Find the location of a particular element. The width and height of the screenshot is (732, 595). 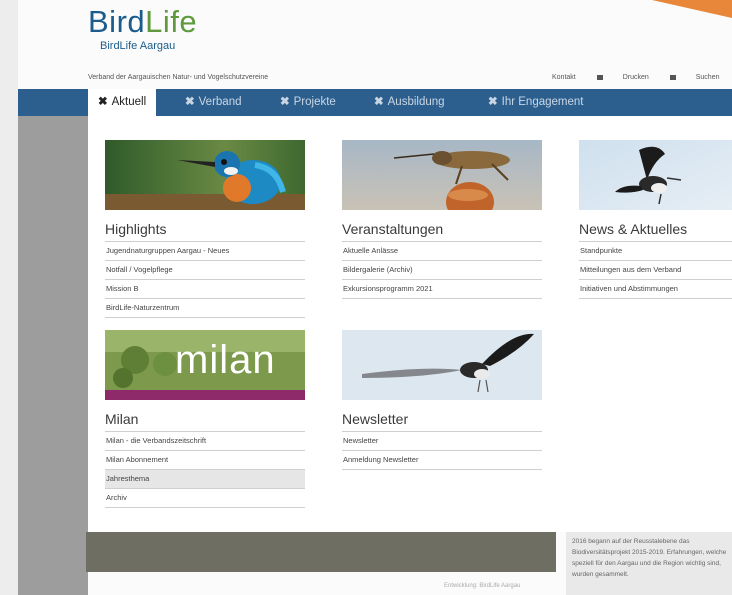

logo-word-life: Life is located at coordinates (171, 21).